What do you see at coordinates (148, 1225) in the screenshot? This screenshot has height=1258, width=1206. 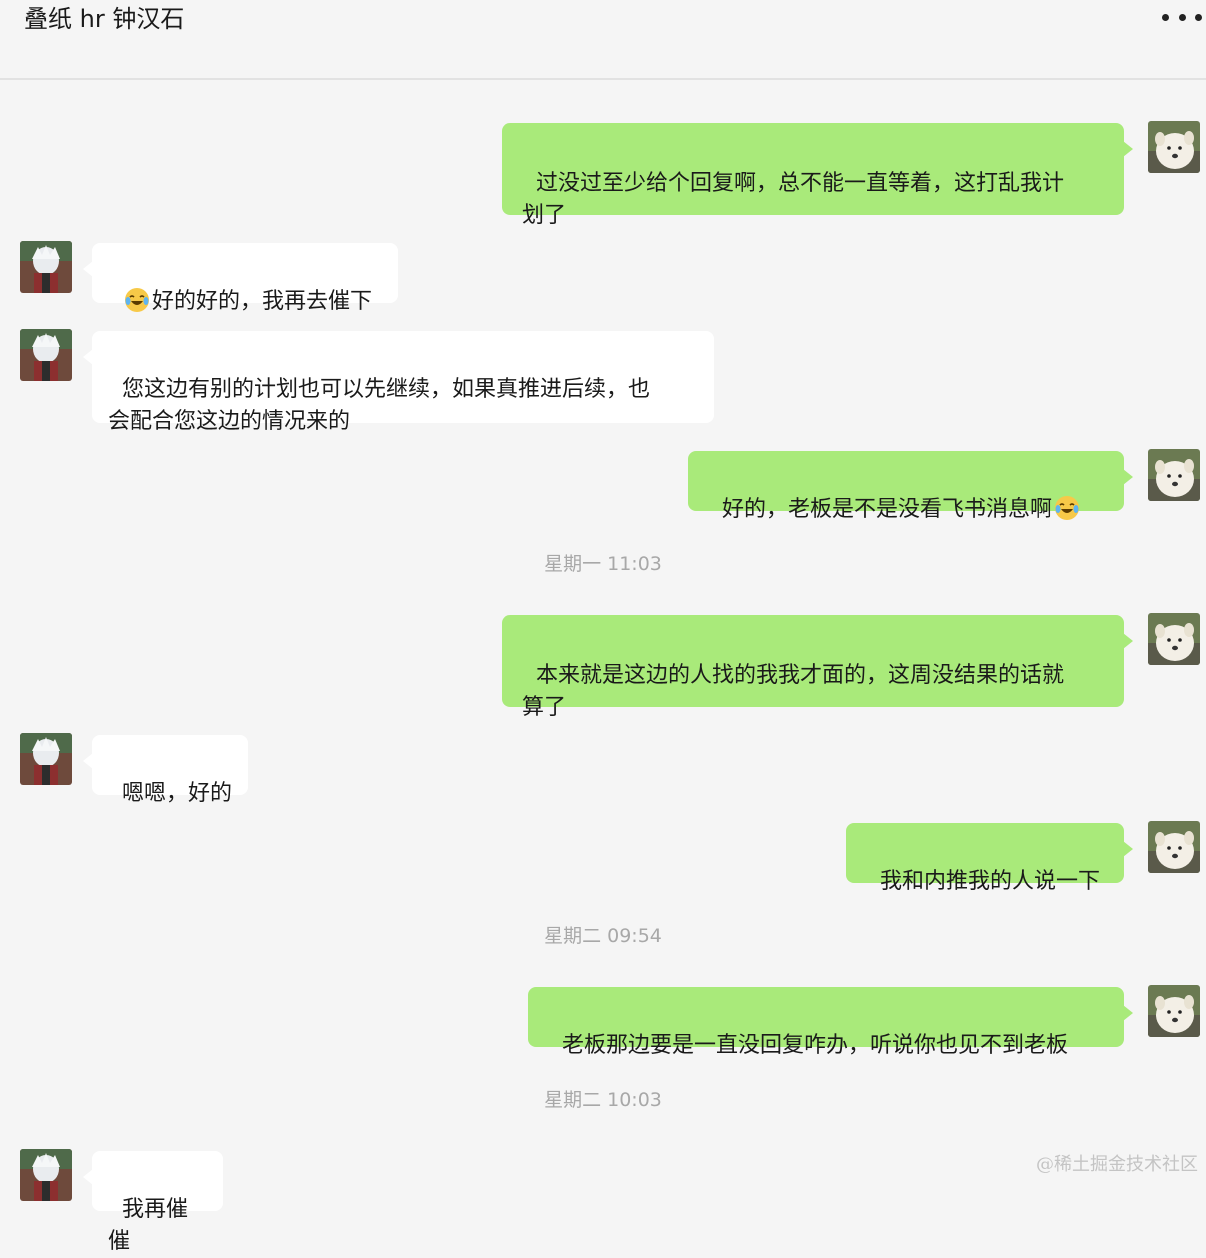 I see `message-text: 我再催催` at bounding box center [148, 1225].